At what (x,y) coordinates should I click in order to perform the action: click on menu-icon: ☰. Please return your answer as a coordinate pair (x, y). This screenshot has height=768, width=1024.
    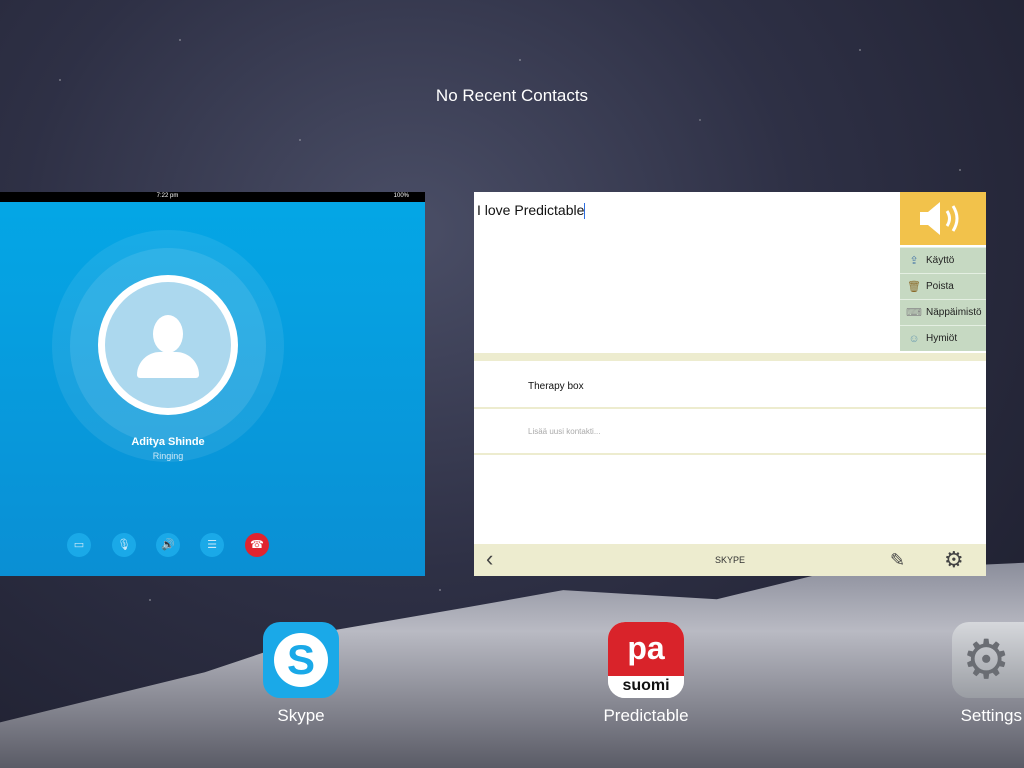
    Looking at the image, I should click on (212, 545).